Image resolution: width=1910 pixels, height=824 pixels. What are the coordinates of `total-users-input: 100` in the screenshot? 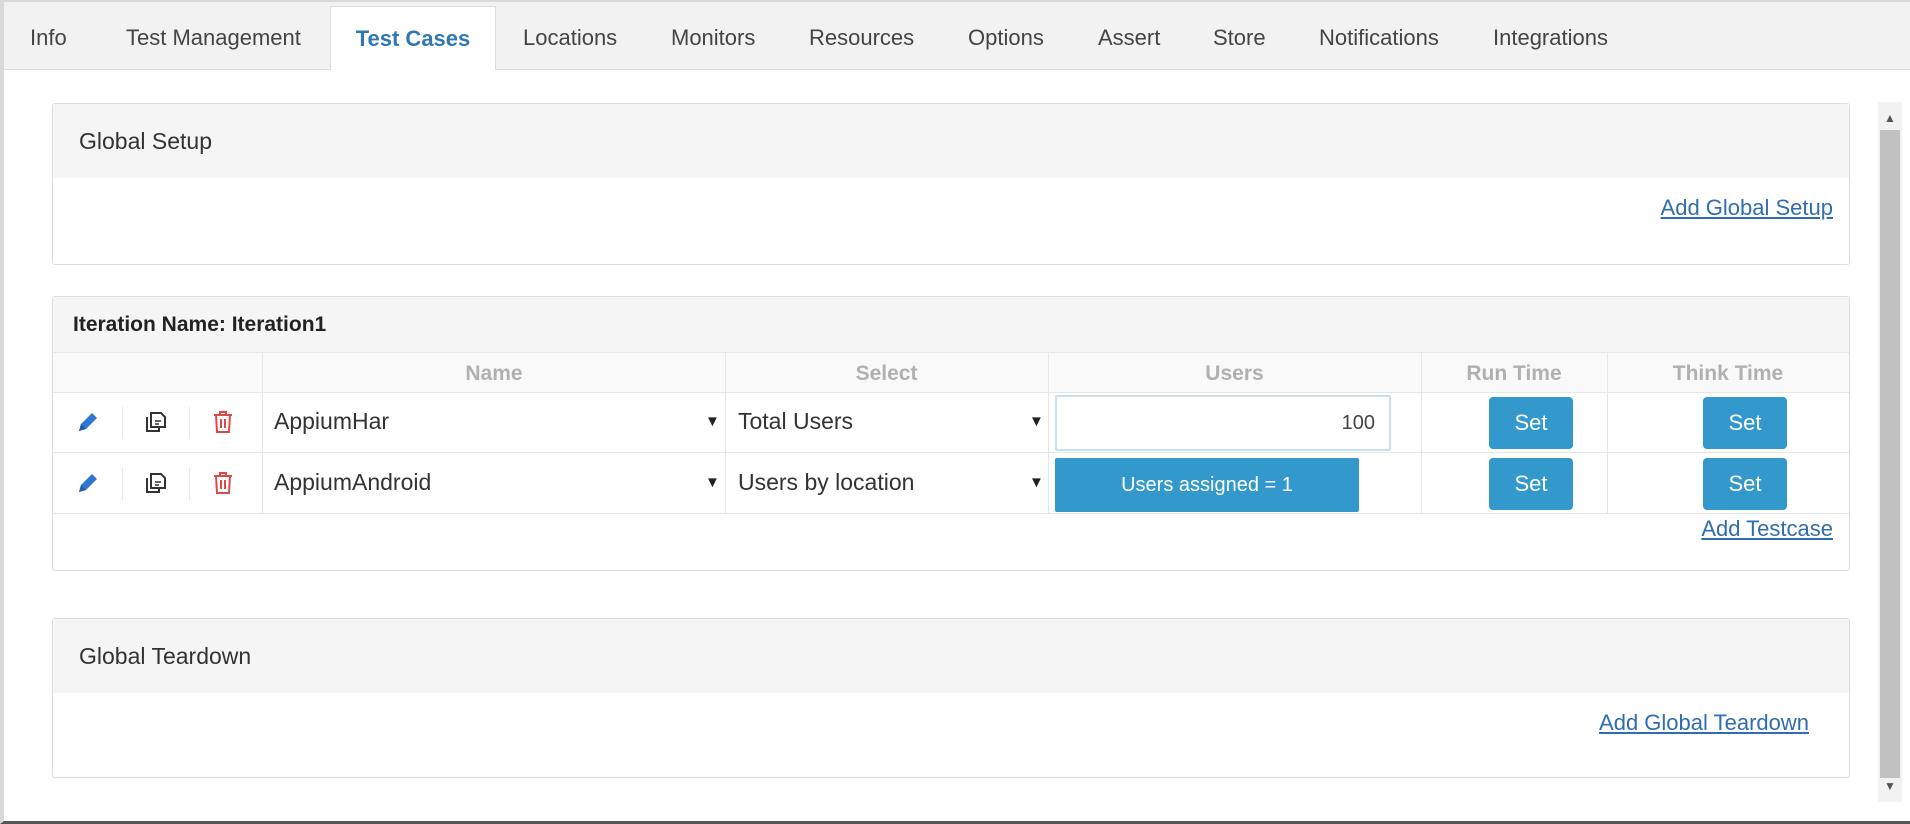 It's located at (1223, 423).